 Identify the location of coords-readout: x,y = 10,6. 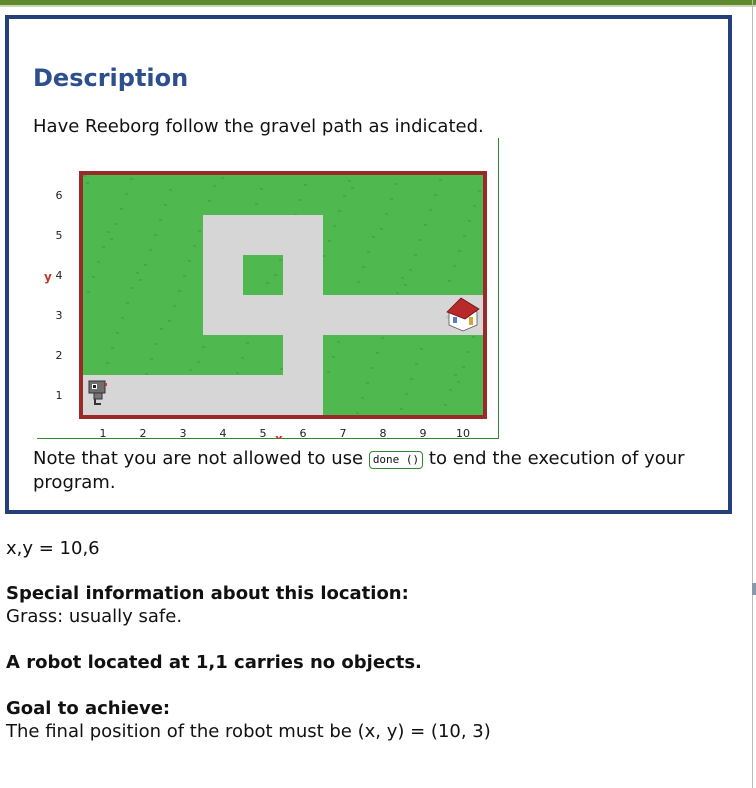
(53, 548).